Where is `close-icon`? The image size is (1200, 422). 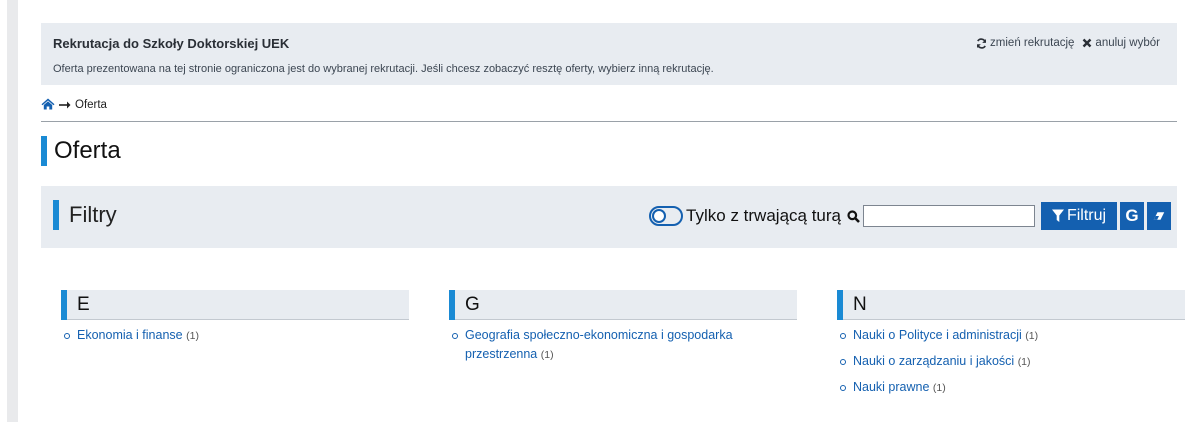 close-icon is located at coordinates (1087, 43).